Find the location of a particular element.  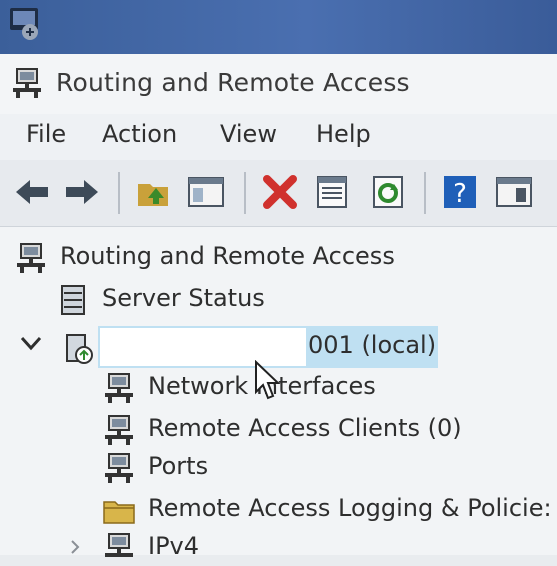

server-status-icon is located at coordinates (73, 300).